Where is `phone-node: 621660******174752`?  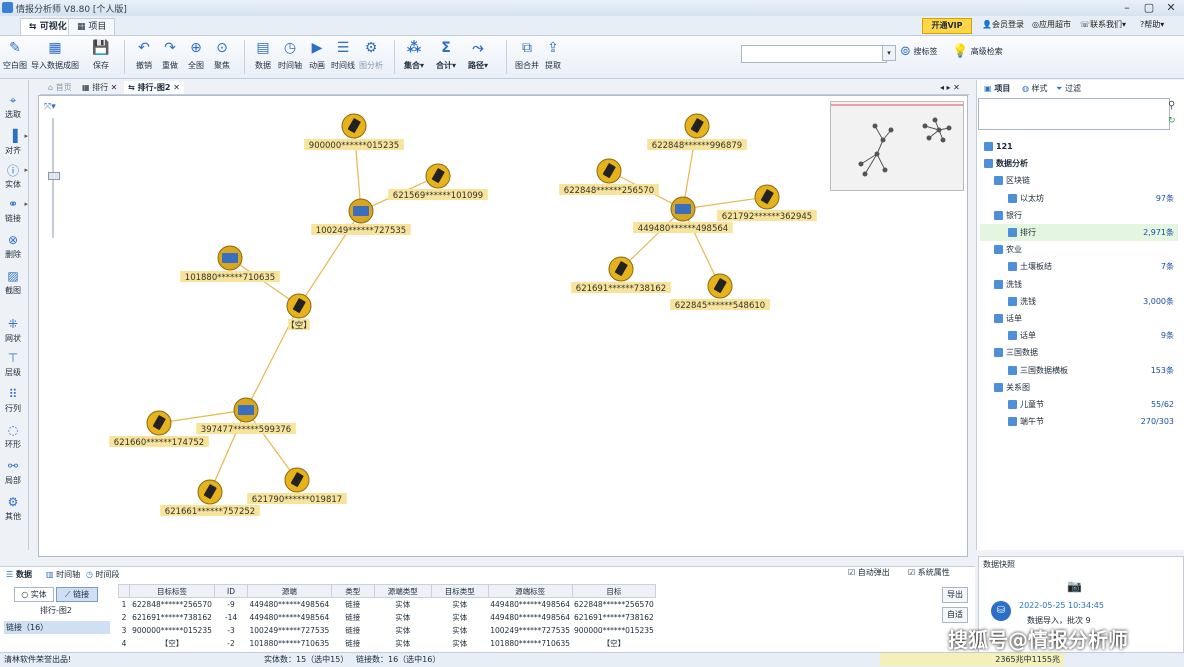
phone-node: 621660******174752 is located at coordinates (159, 429).